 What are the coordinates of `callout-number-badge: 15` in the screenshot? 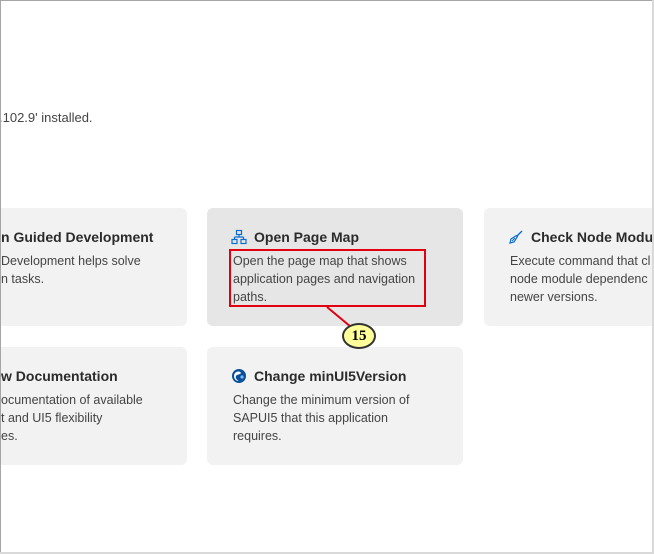 It's located at (359, 336).